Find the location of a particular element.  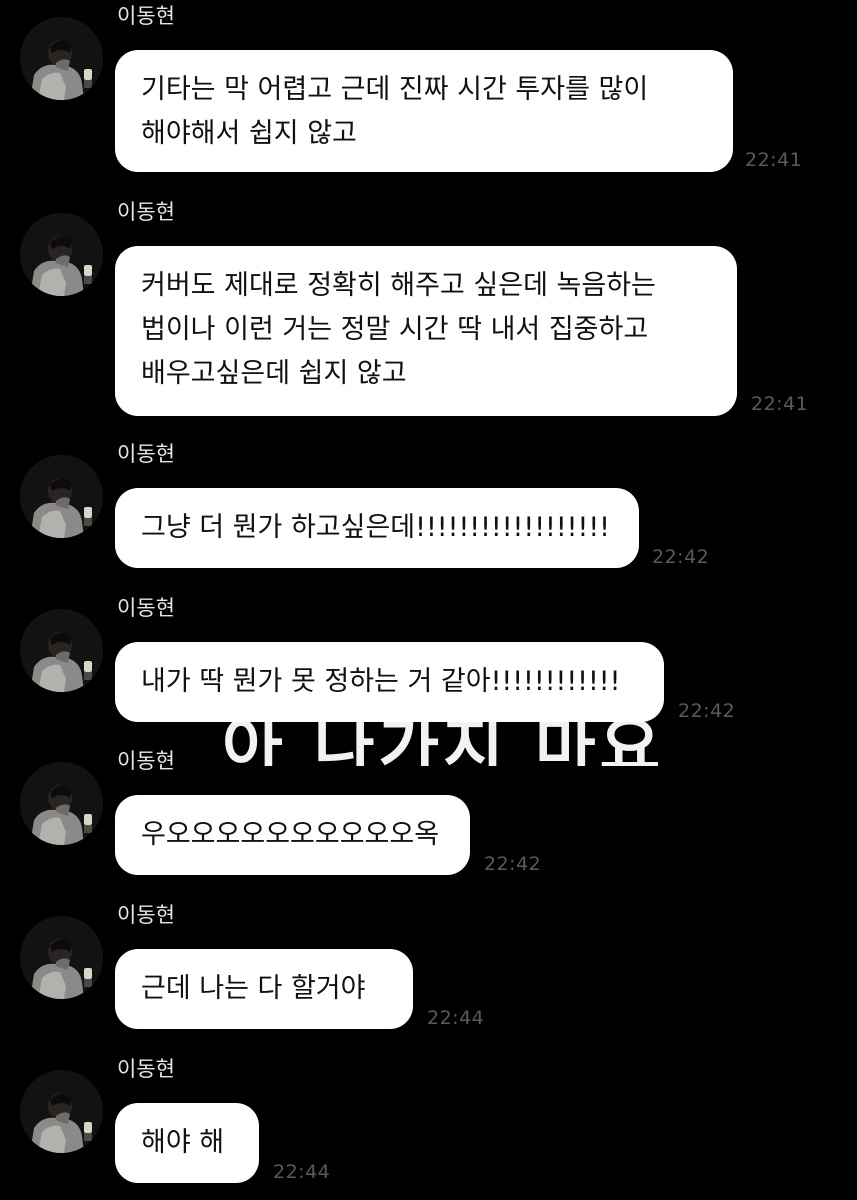

message-line: 법이나 이런 거는 정말 시간 딱 내서 집중하고 is located at coordinates (395, 329).